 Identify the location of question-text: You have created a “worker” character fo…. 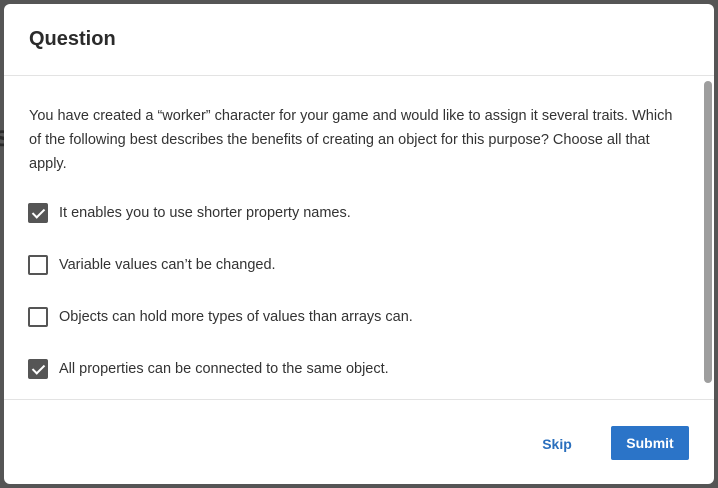
(351, 140).